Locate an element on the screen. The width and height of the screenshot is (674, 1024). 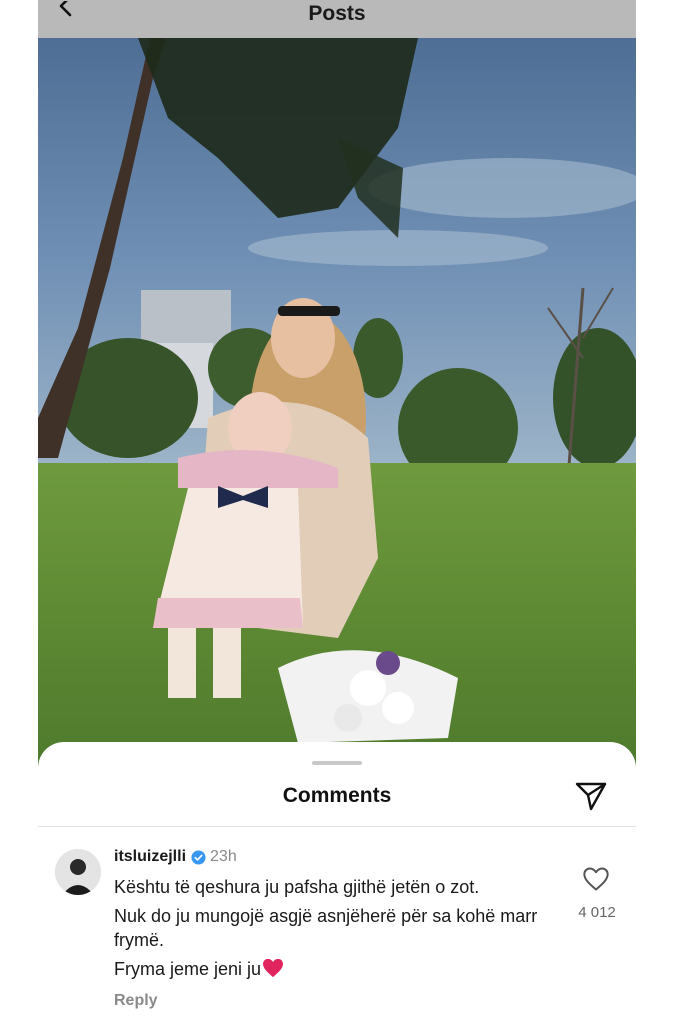
back-button is located at coordinates (66, 12).